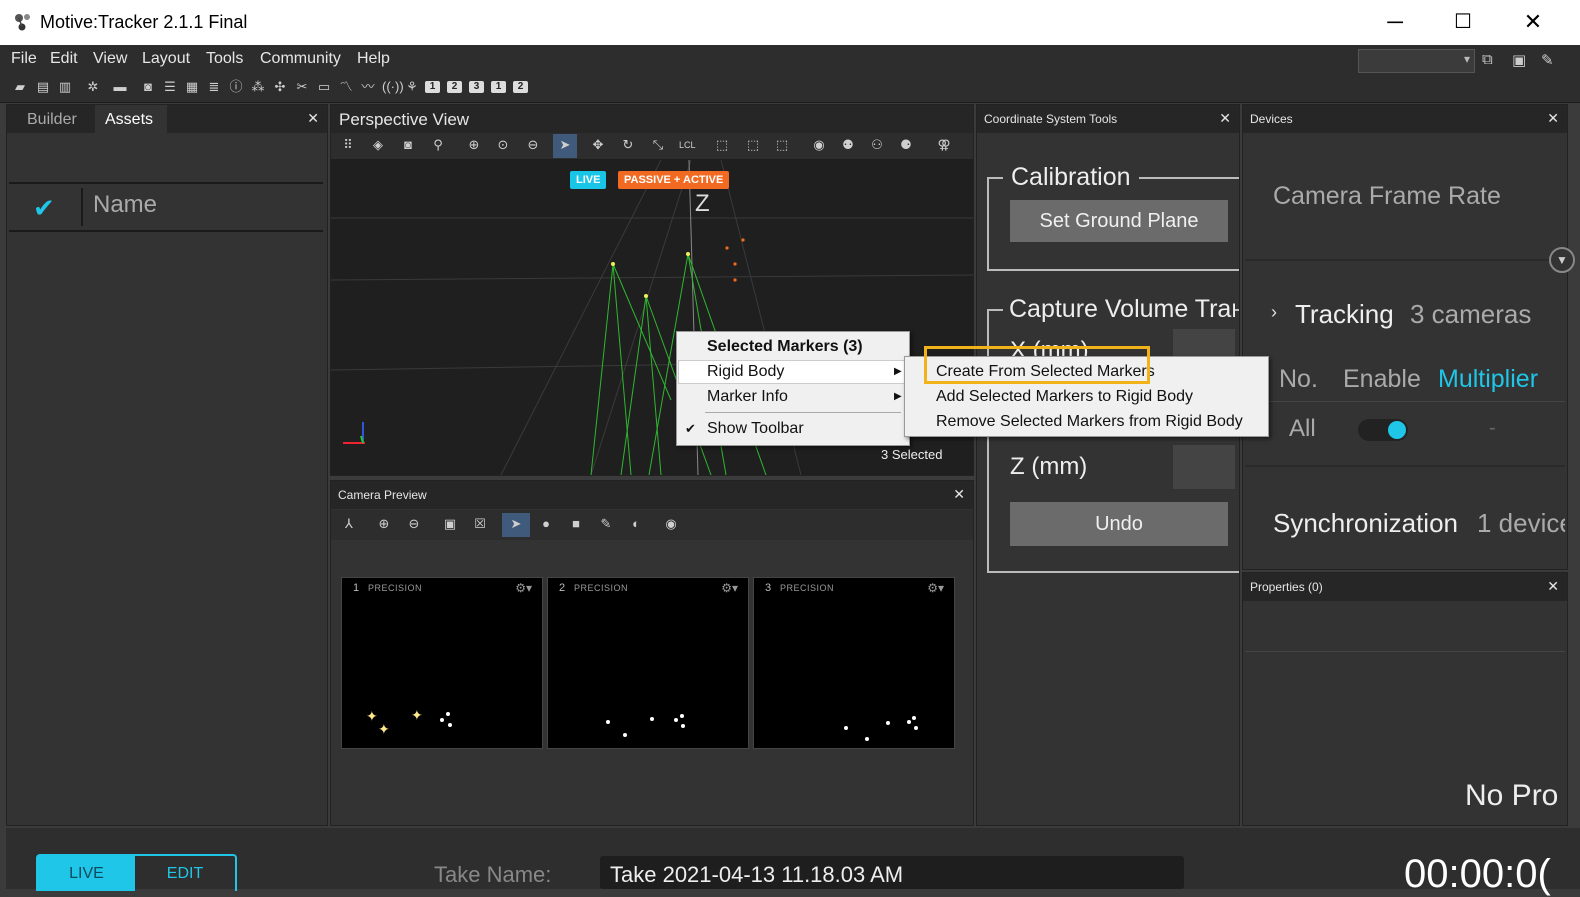 The height and width of the screenshot is (897, 1580). Describe the element at coordinates (86, 873) in the screenshot. I see `live-mode-button: LIVE` at that location.